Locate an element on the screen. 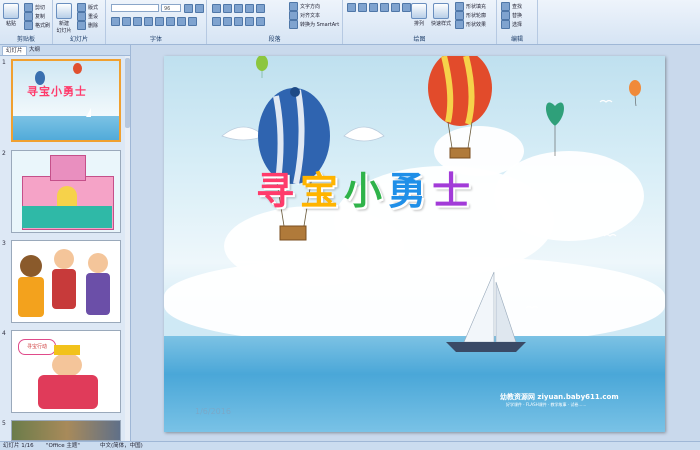 This screenshot has width=700, height=450. list-buttons is located at coordinates (238, 8).